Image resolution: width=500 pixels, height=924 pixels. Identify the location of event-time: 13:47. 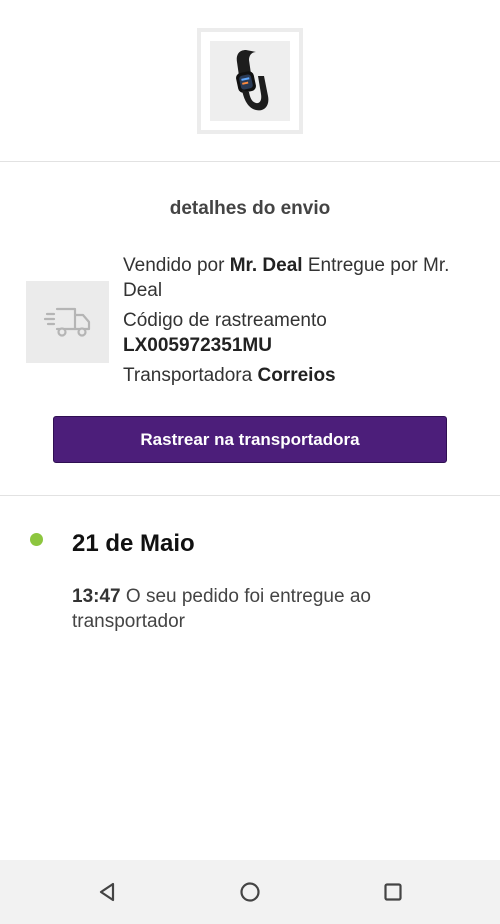
(96, 596).